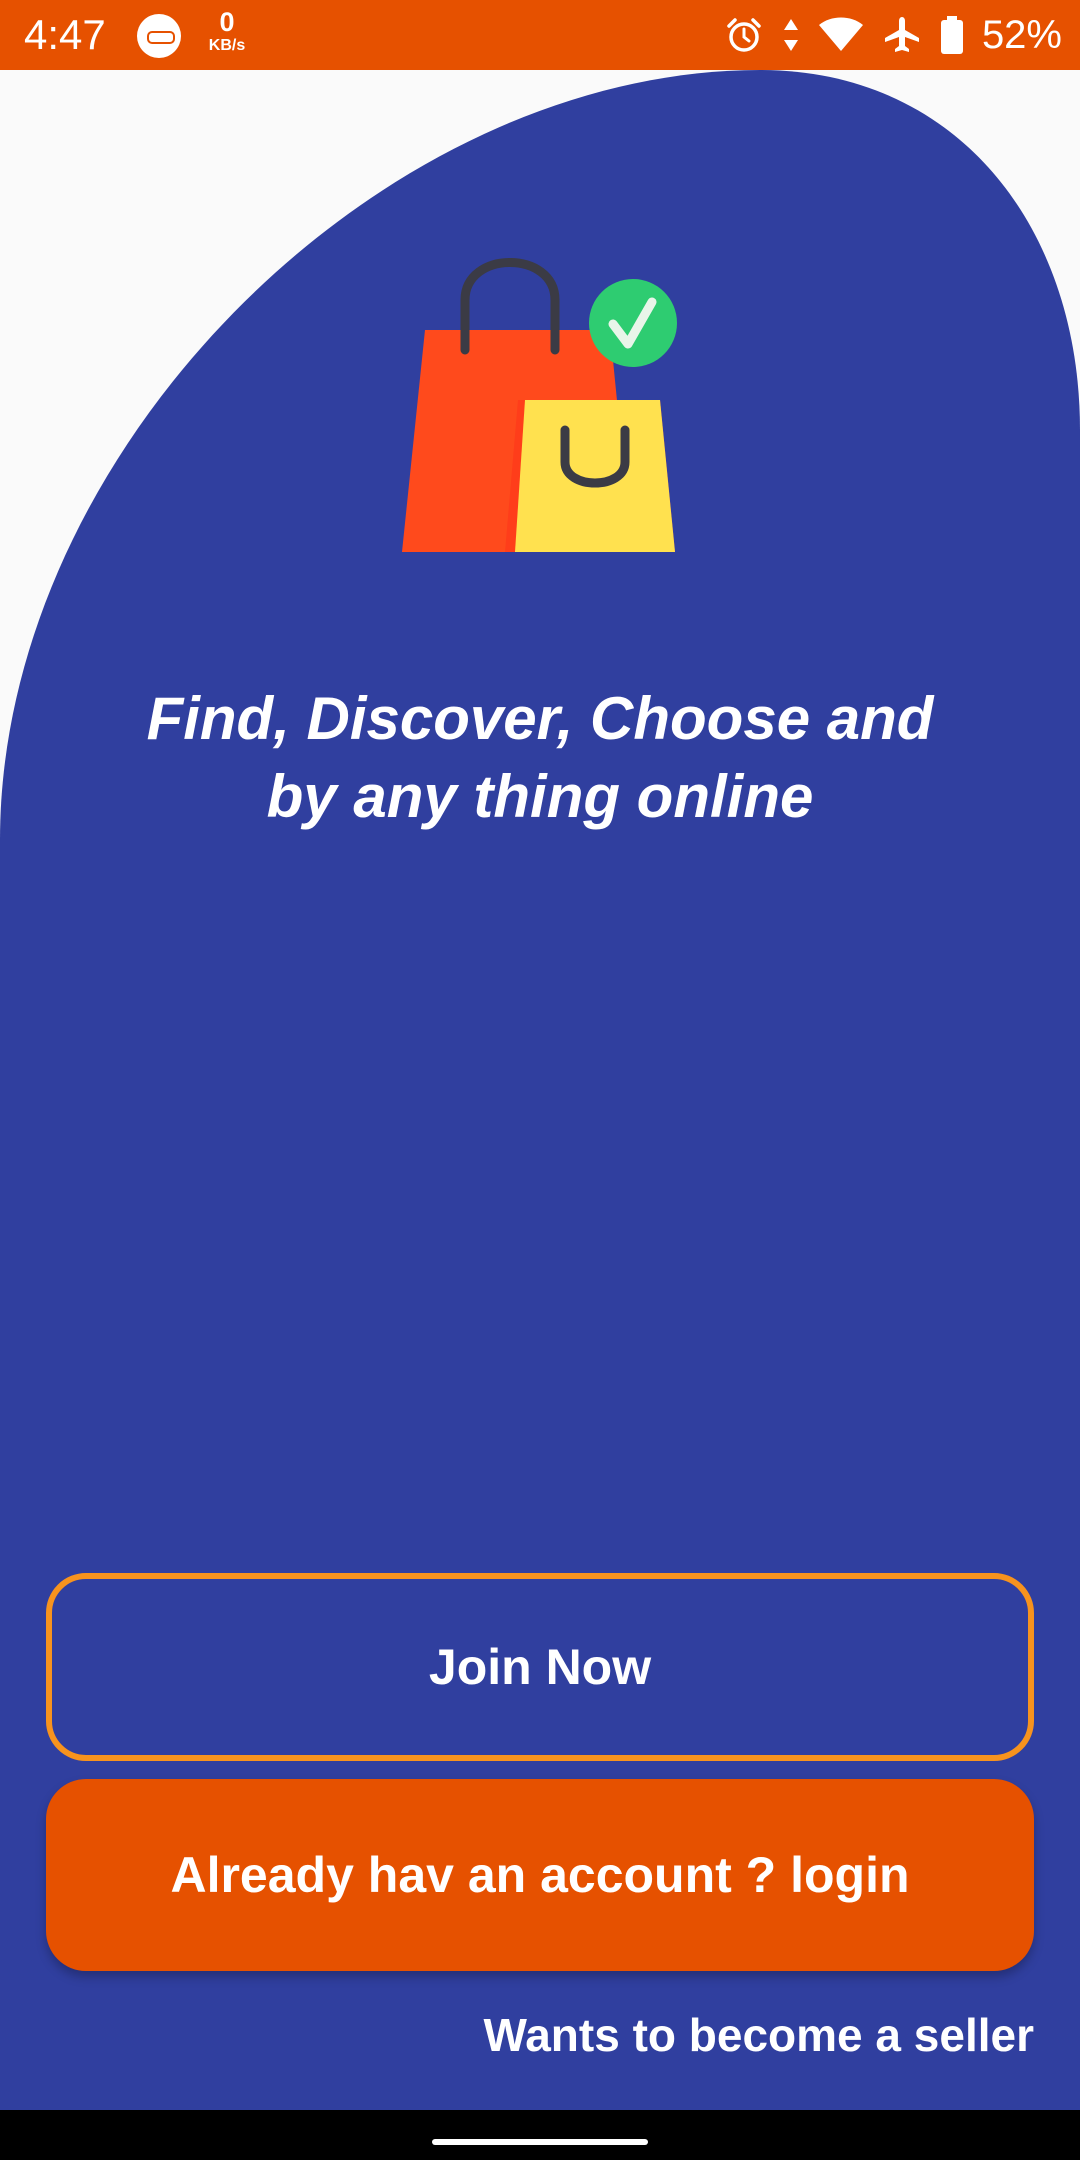 This screenshot has width=1080, height=2160. What do you see at coordinates (540, 2142) in the screenshot?
I see `home-gesture-handle` at bounding box center [540, 2142].